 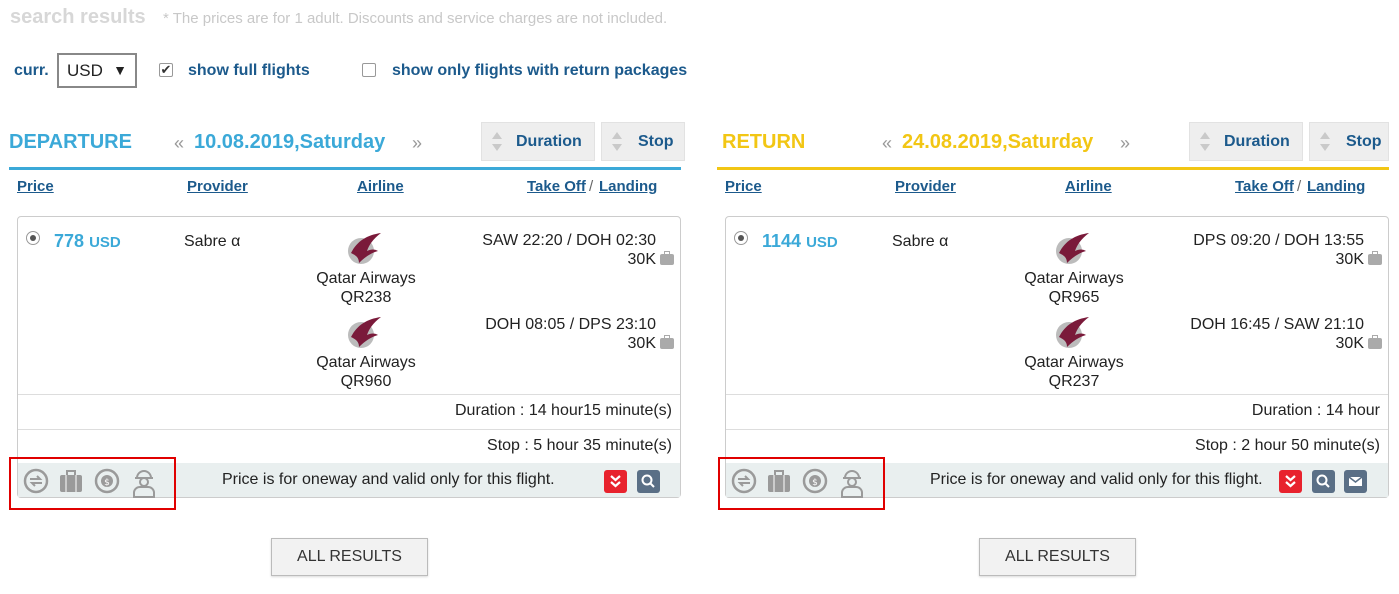 I want to click on search-results-title: search results, so click(x=78, y=17).